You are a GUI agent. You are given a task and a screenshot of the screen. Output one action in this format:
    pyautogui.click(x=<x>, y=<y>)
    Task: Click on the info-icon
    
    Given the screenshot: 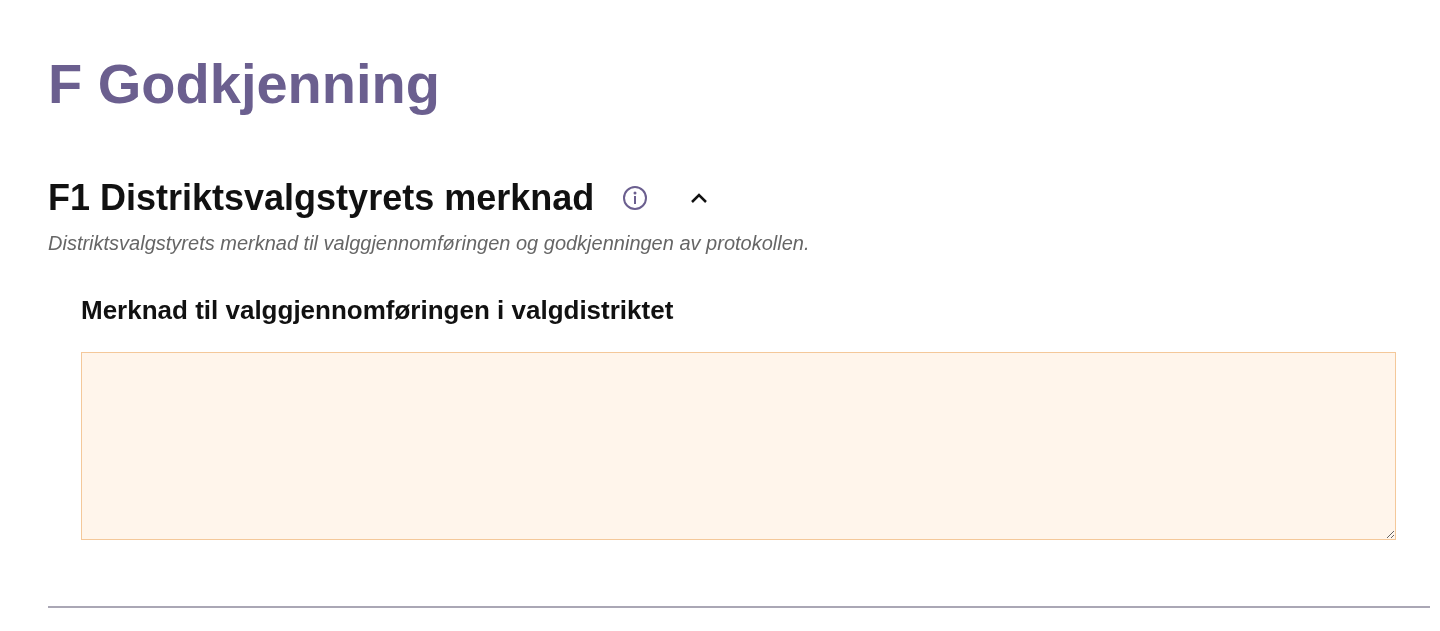 What is the action you would take?
    pyautogui.click(x=635, y=198)
    